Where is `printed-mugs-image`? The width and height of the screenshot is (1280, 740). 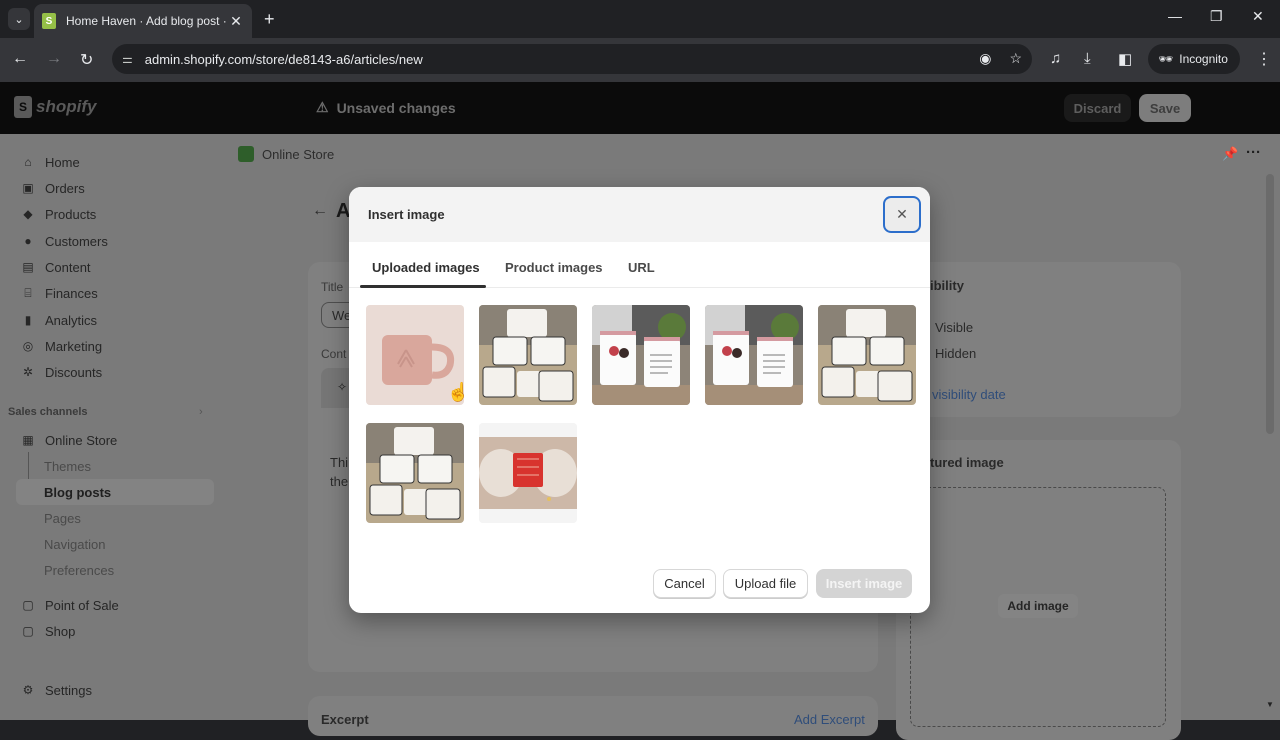
printed-mugs-image is located at coordinates (641, 355).